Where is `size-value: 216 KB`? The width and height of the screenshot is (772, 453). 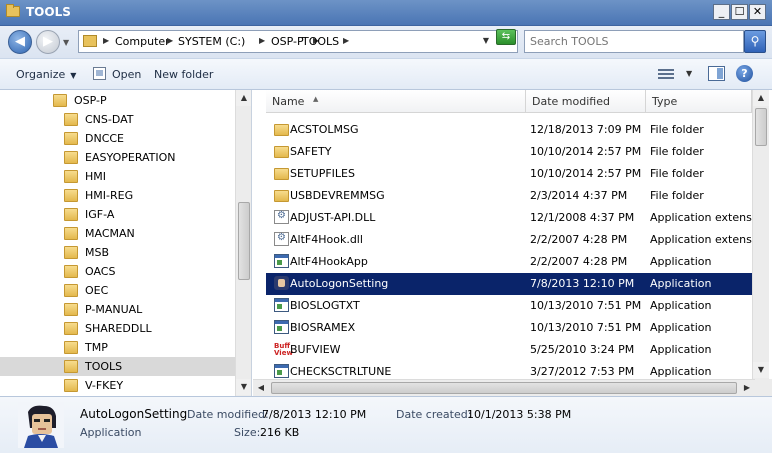
size-value: 216 KB is located at coordinates (280, 432).